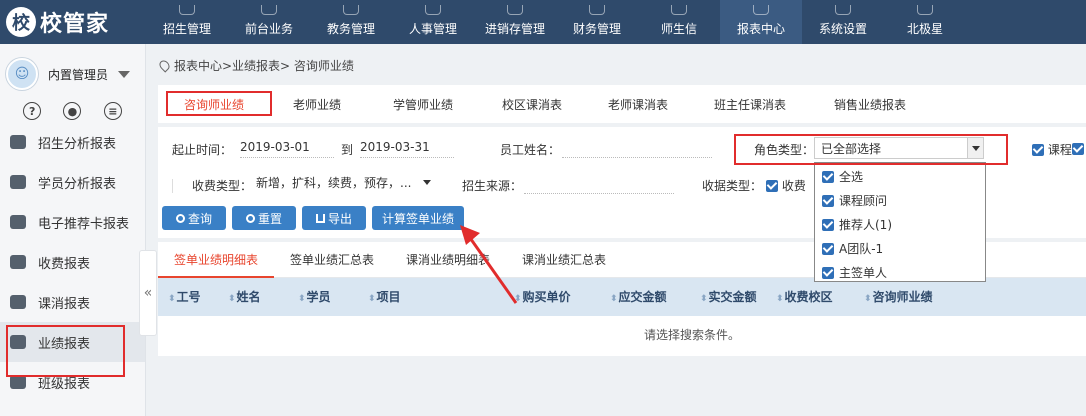  I want to click on sidebar-item-enrollment-report: 招生分析报表, so click(72, 142).